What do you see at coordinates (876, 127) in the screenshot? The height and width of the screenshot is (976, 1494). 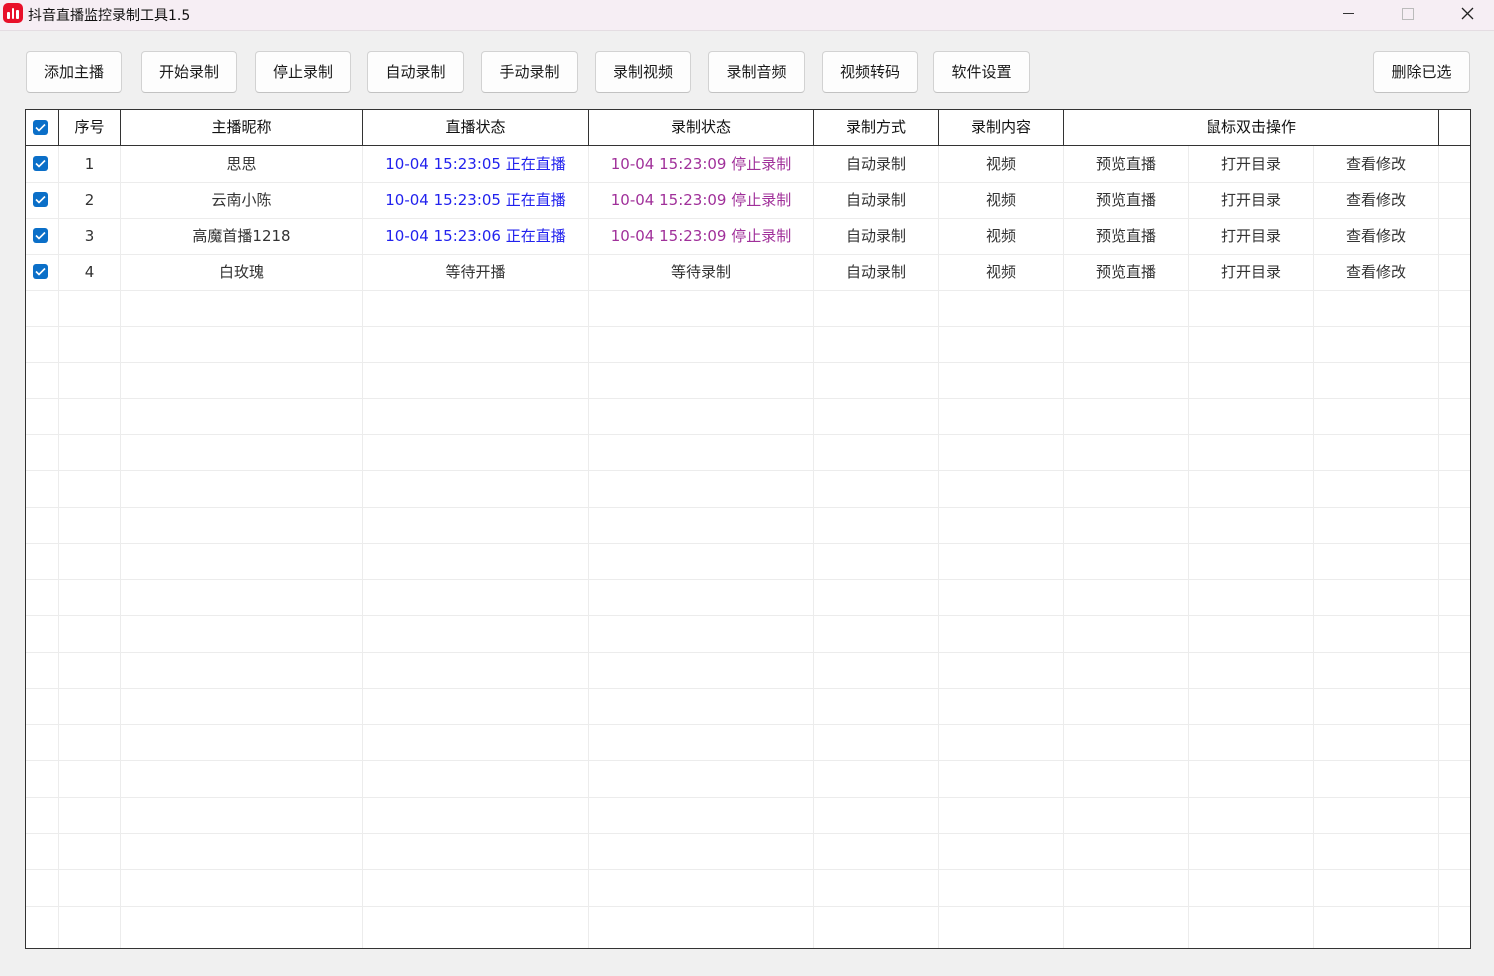 I see `header-record-mode: 录制方式` at bounding box center [876, 127].